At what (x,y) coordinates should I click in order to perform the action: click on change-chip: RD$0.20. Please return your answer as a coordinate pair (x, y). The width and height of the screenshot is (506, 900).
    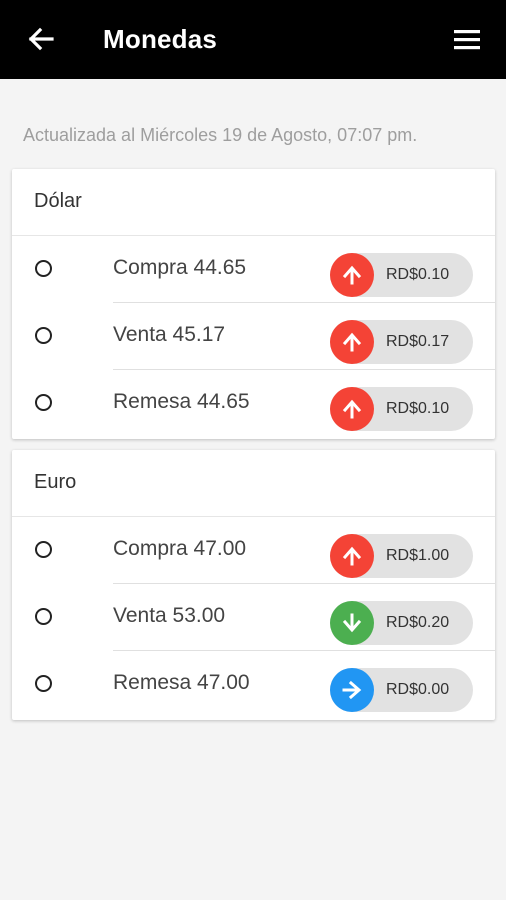
    Looking at the image, I should click on (401, 623).